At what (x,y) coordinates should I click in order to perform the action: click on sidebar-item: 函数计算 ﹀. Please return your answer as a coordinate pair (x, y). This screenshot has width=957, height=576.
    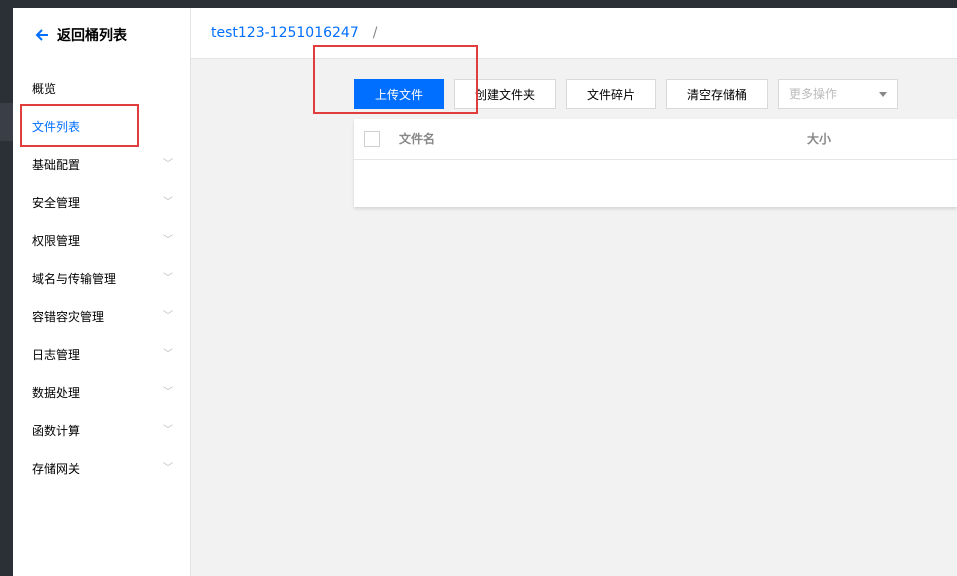
    Looking at the image, I should click on (101, 431).